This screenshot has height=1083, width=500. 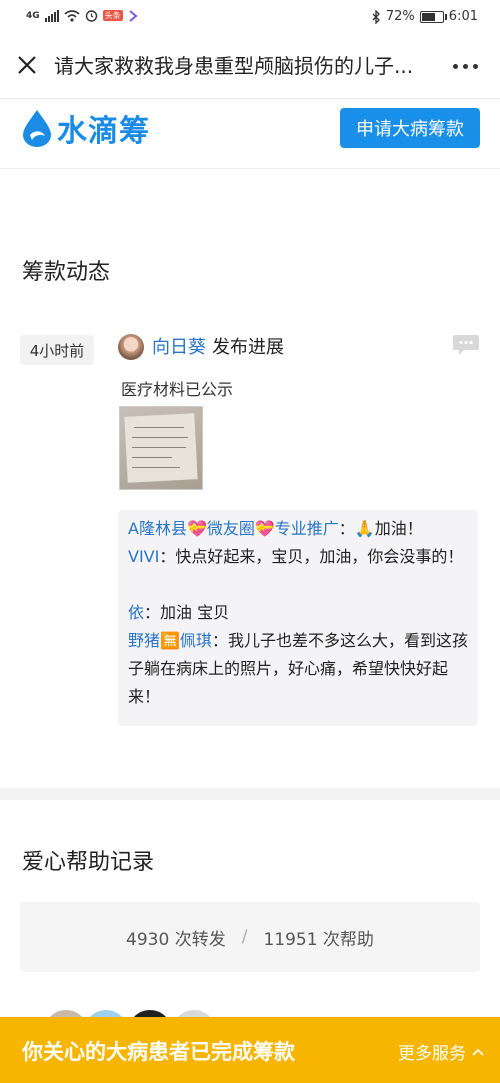 I want to click on wifi-icon, so click(x=72, y=15).